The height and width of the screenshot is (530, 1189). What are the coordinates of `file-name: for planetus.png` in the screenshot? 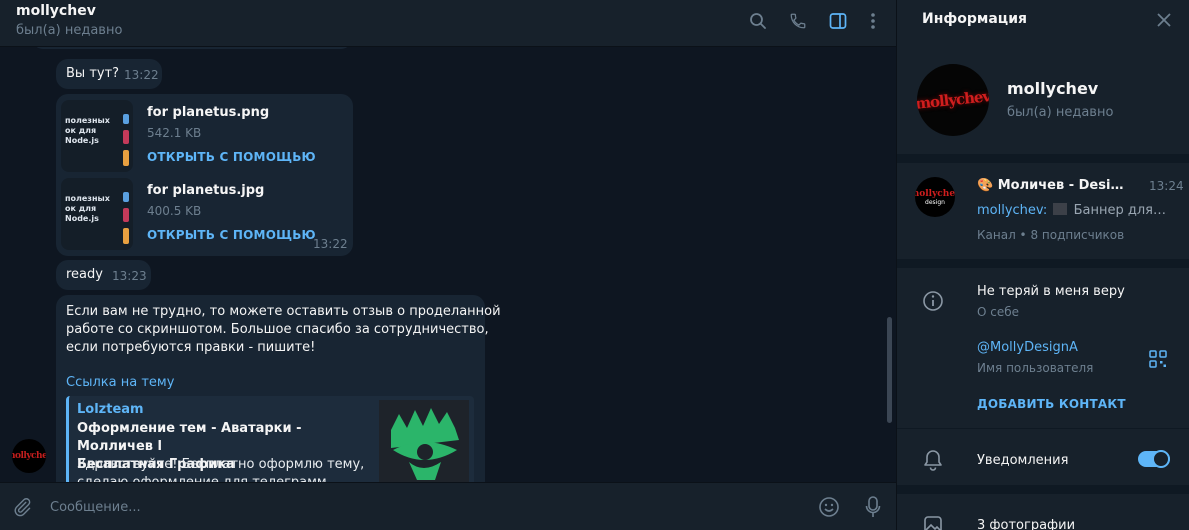 It's located at (208, 112).